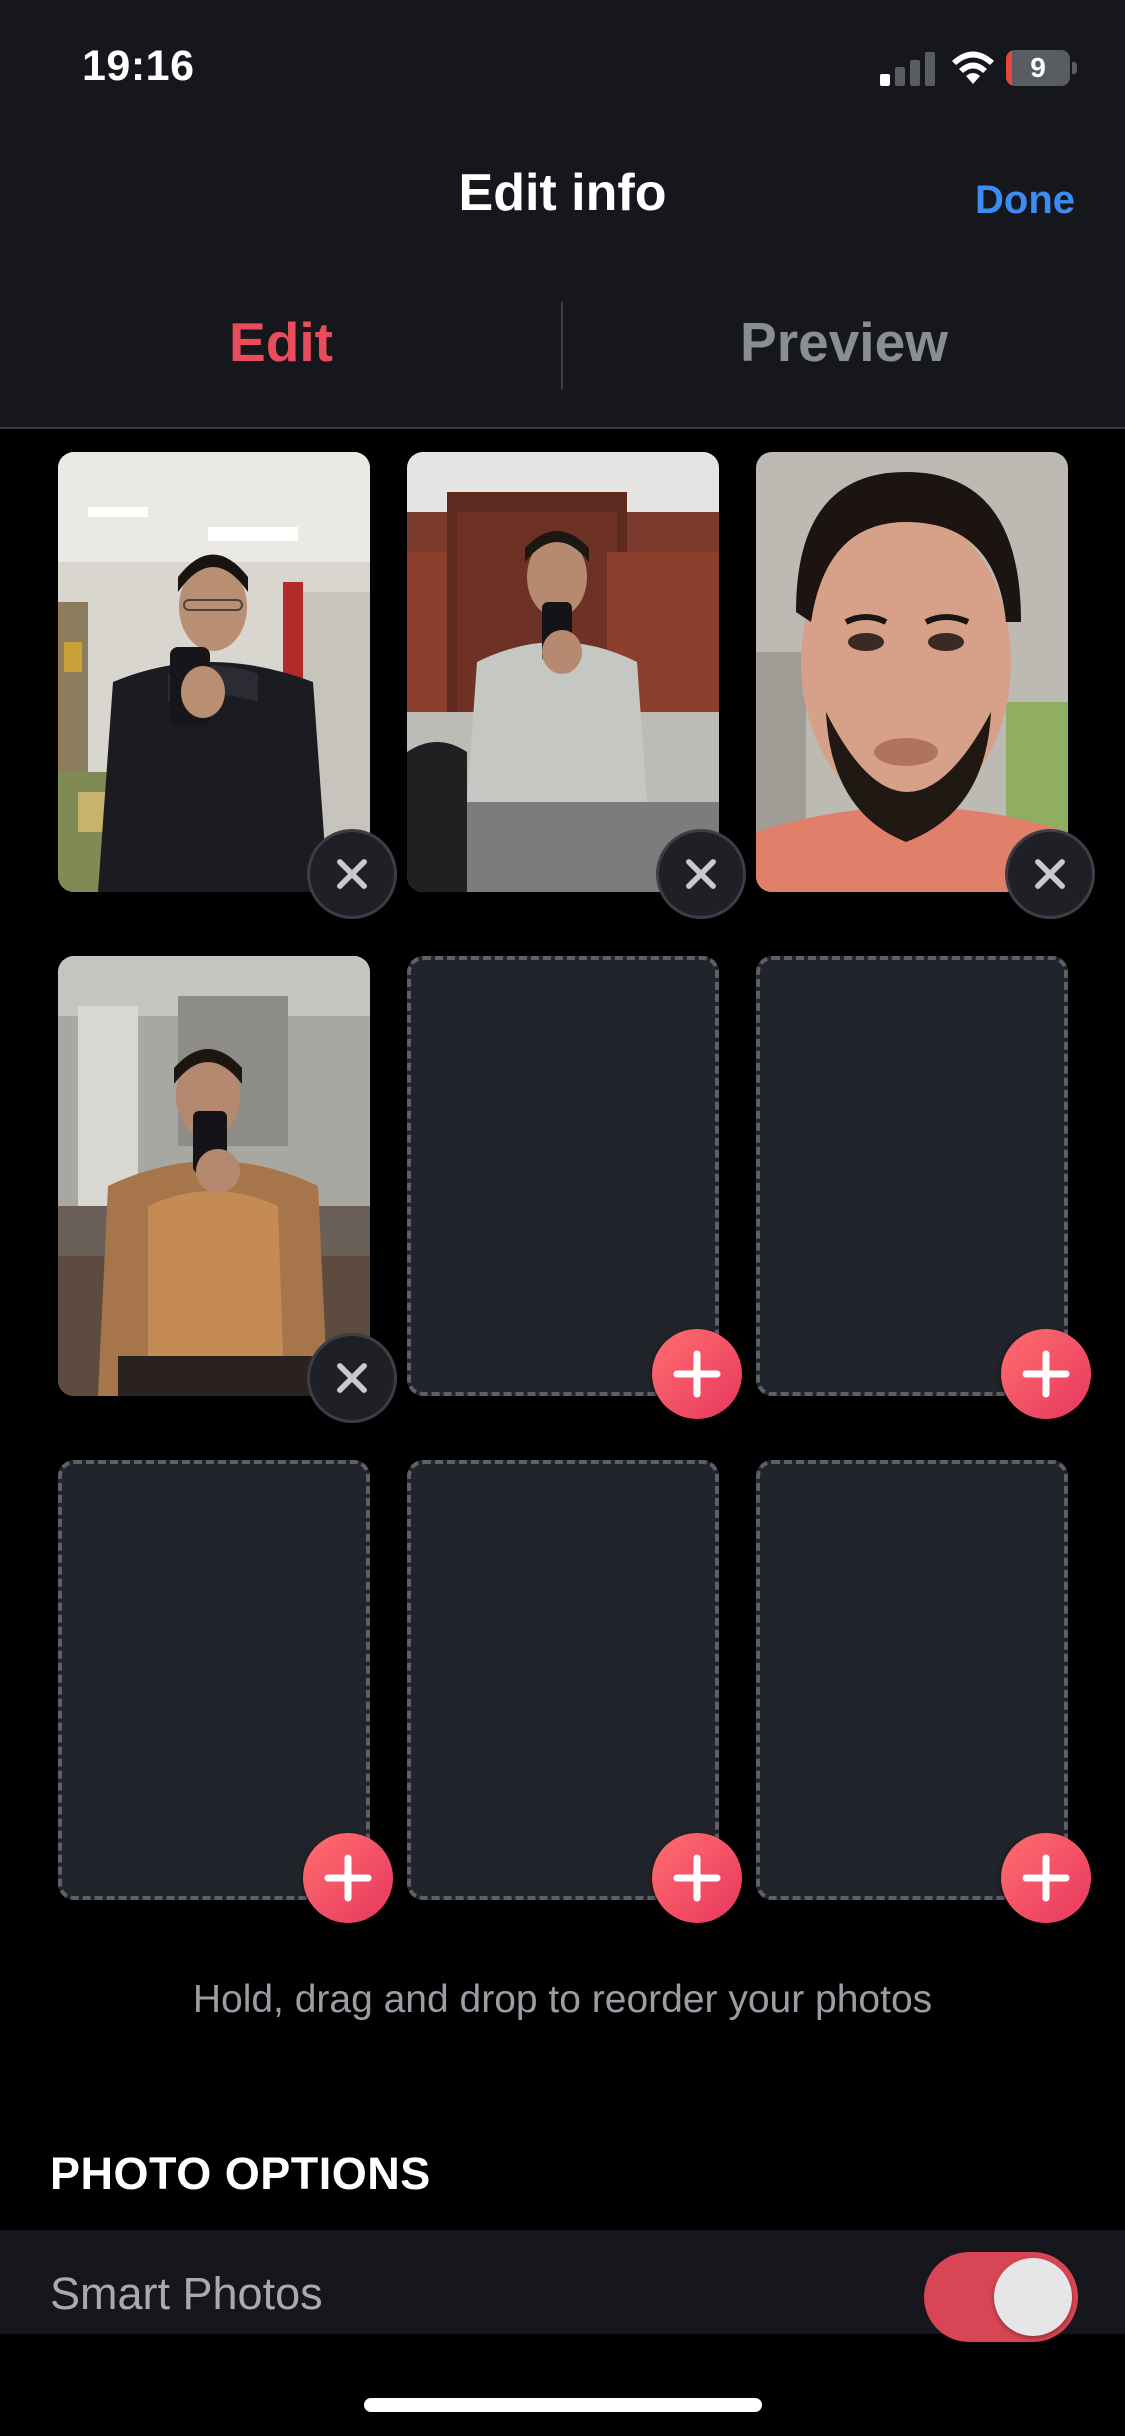  Describe the element at coordinates (973, 67) in the screenshot. I see `wifi-icon` at that location.